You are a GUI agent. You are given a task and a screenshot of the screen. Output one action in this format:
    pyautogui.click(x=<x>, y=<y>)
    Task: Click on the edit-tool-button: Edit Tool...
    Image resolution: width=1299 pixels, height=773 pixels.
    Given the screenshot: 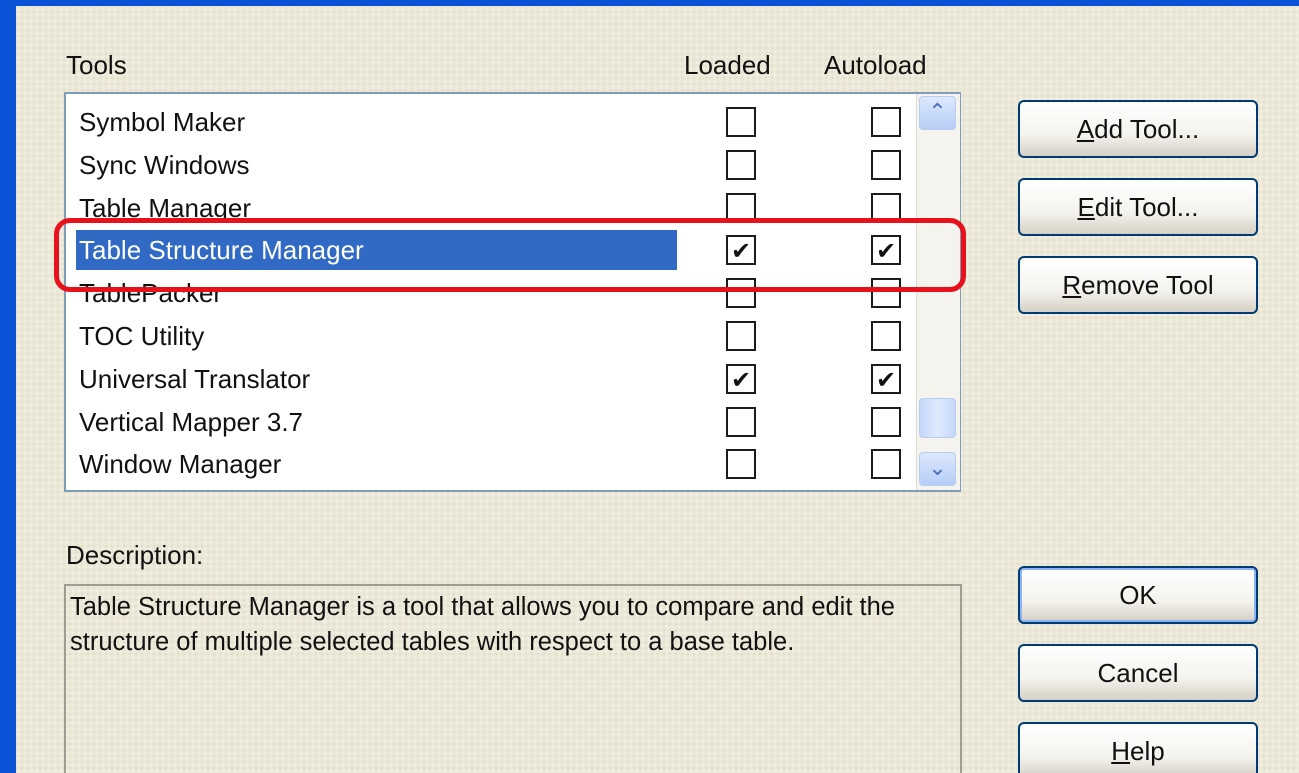 What is the action you would take?
    pyautogui.click(x=1138, y=207)
    